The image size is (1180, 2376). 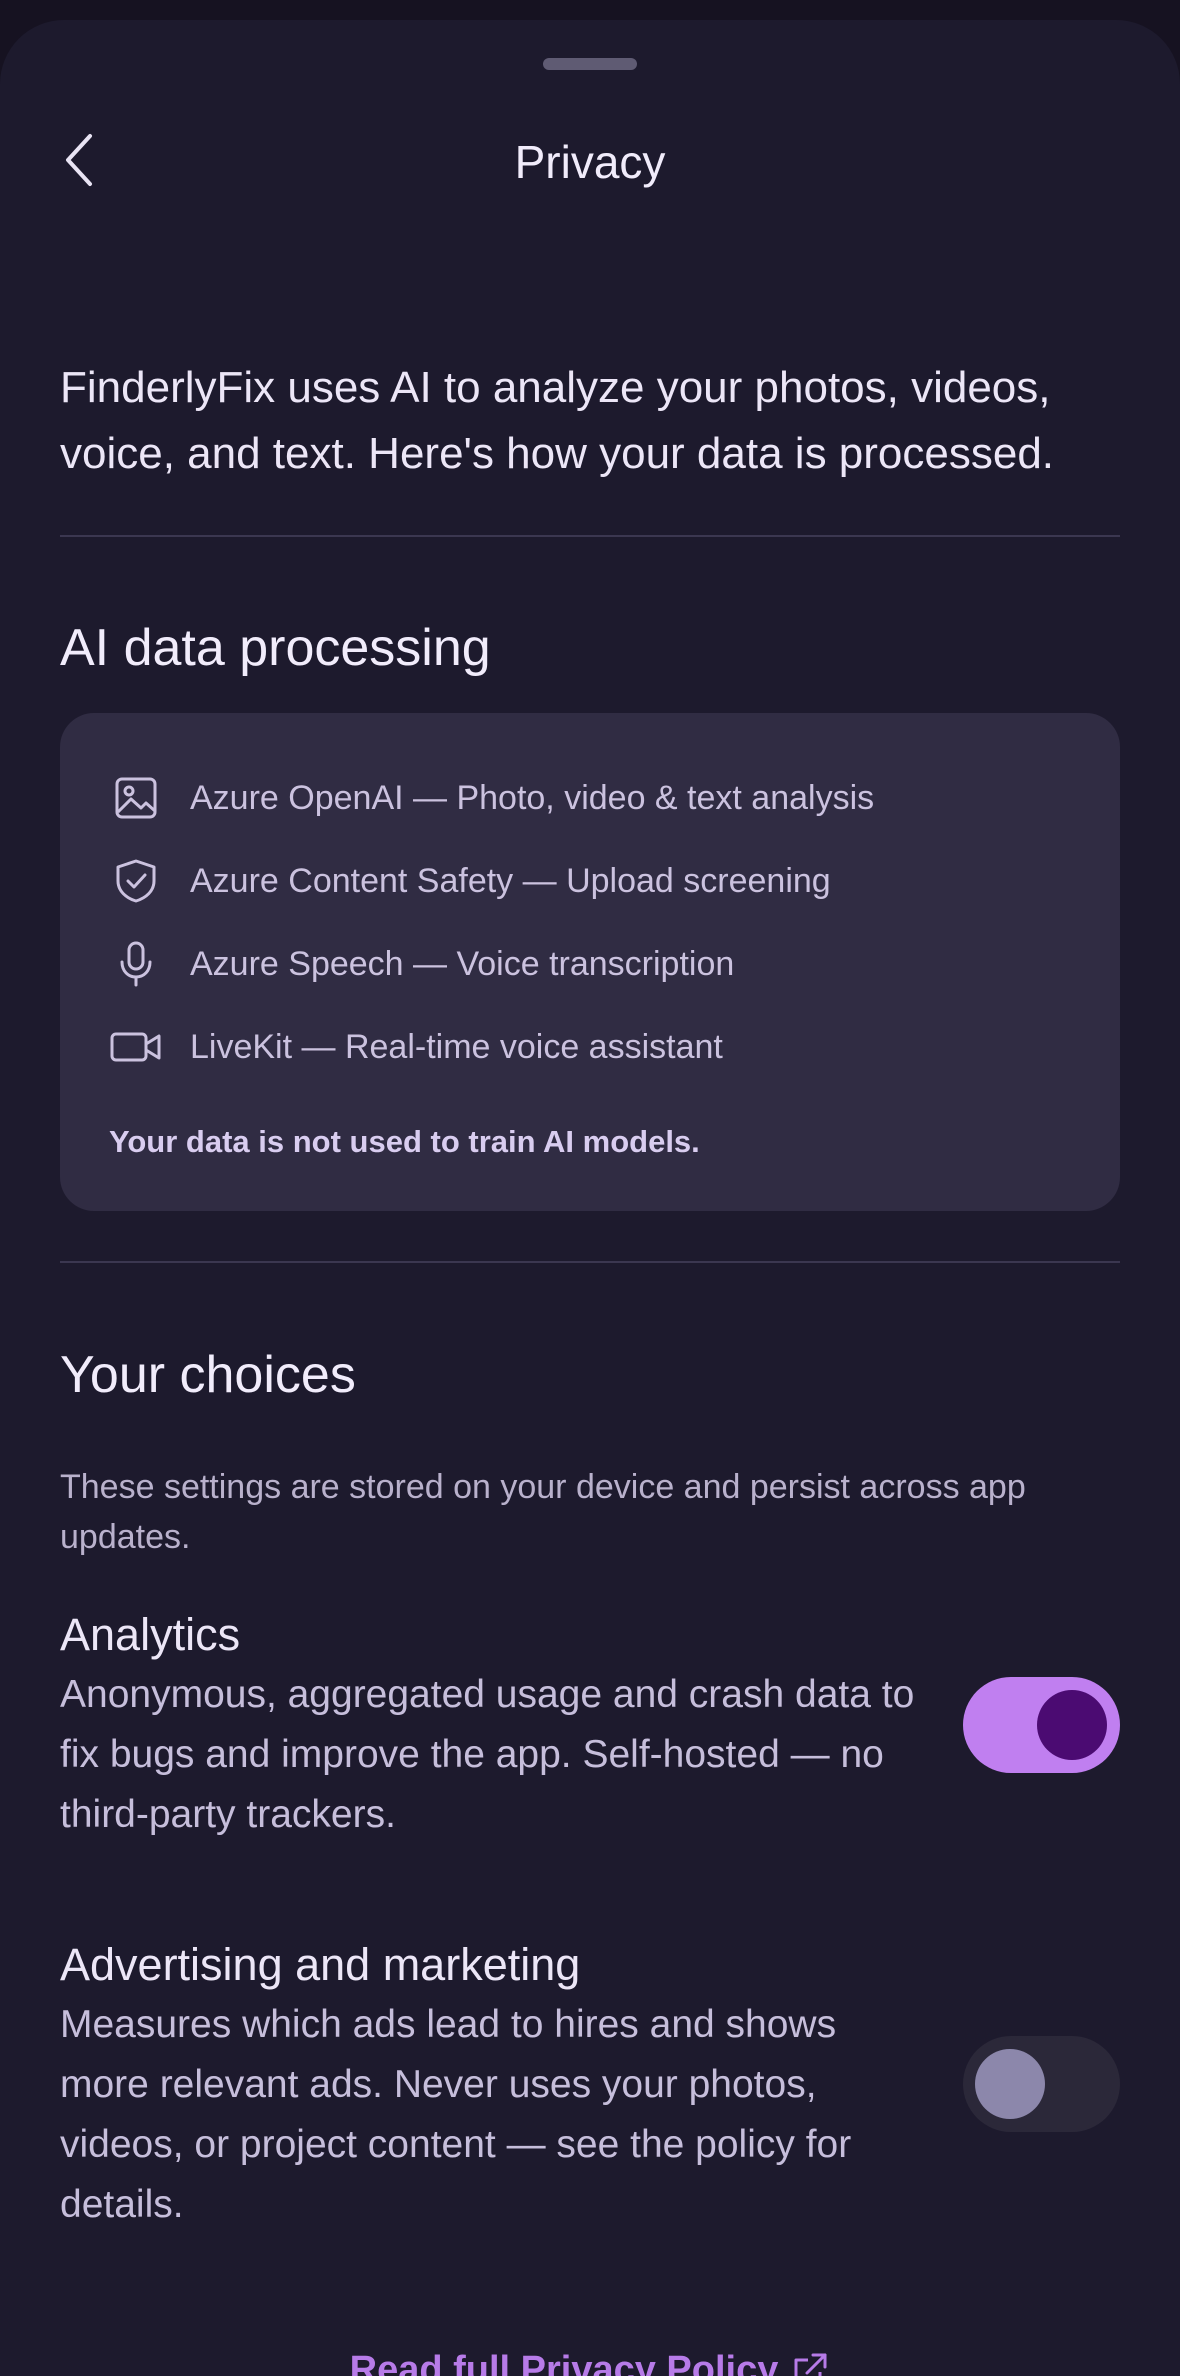 What do you see at coordinates (136, 964) in the screenshot?
I see `microphone-icon` at bounding box center [136, 964].